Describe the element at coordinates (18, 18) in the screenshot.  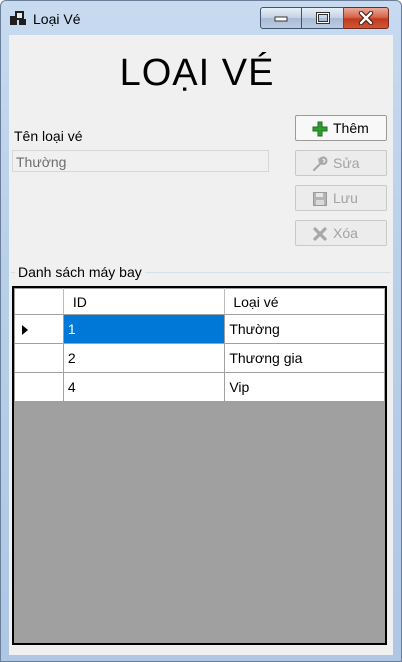
I see `app-icon` at that location.